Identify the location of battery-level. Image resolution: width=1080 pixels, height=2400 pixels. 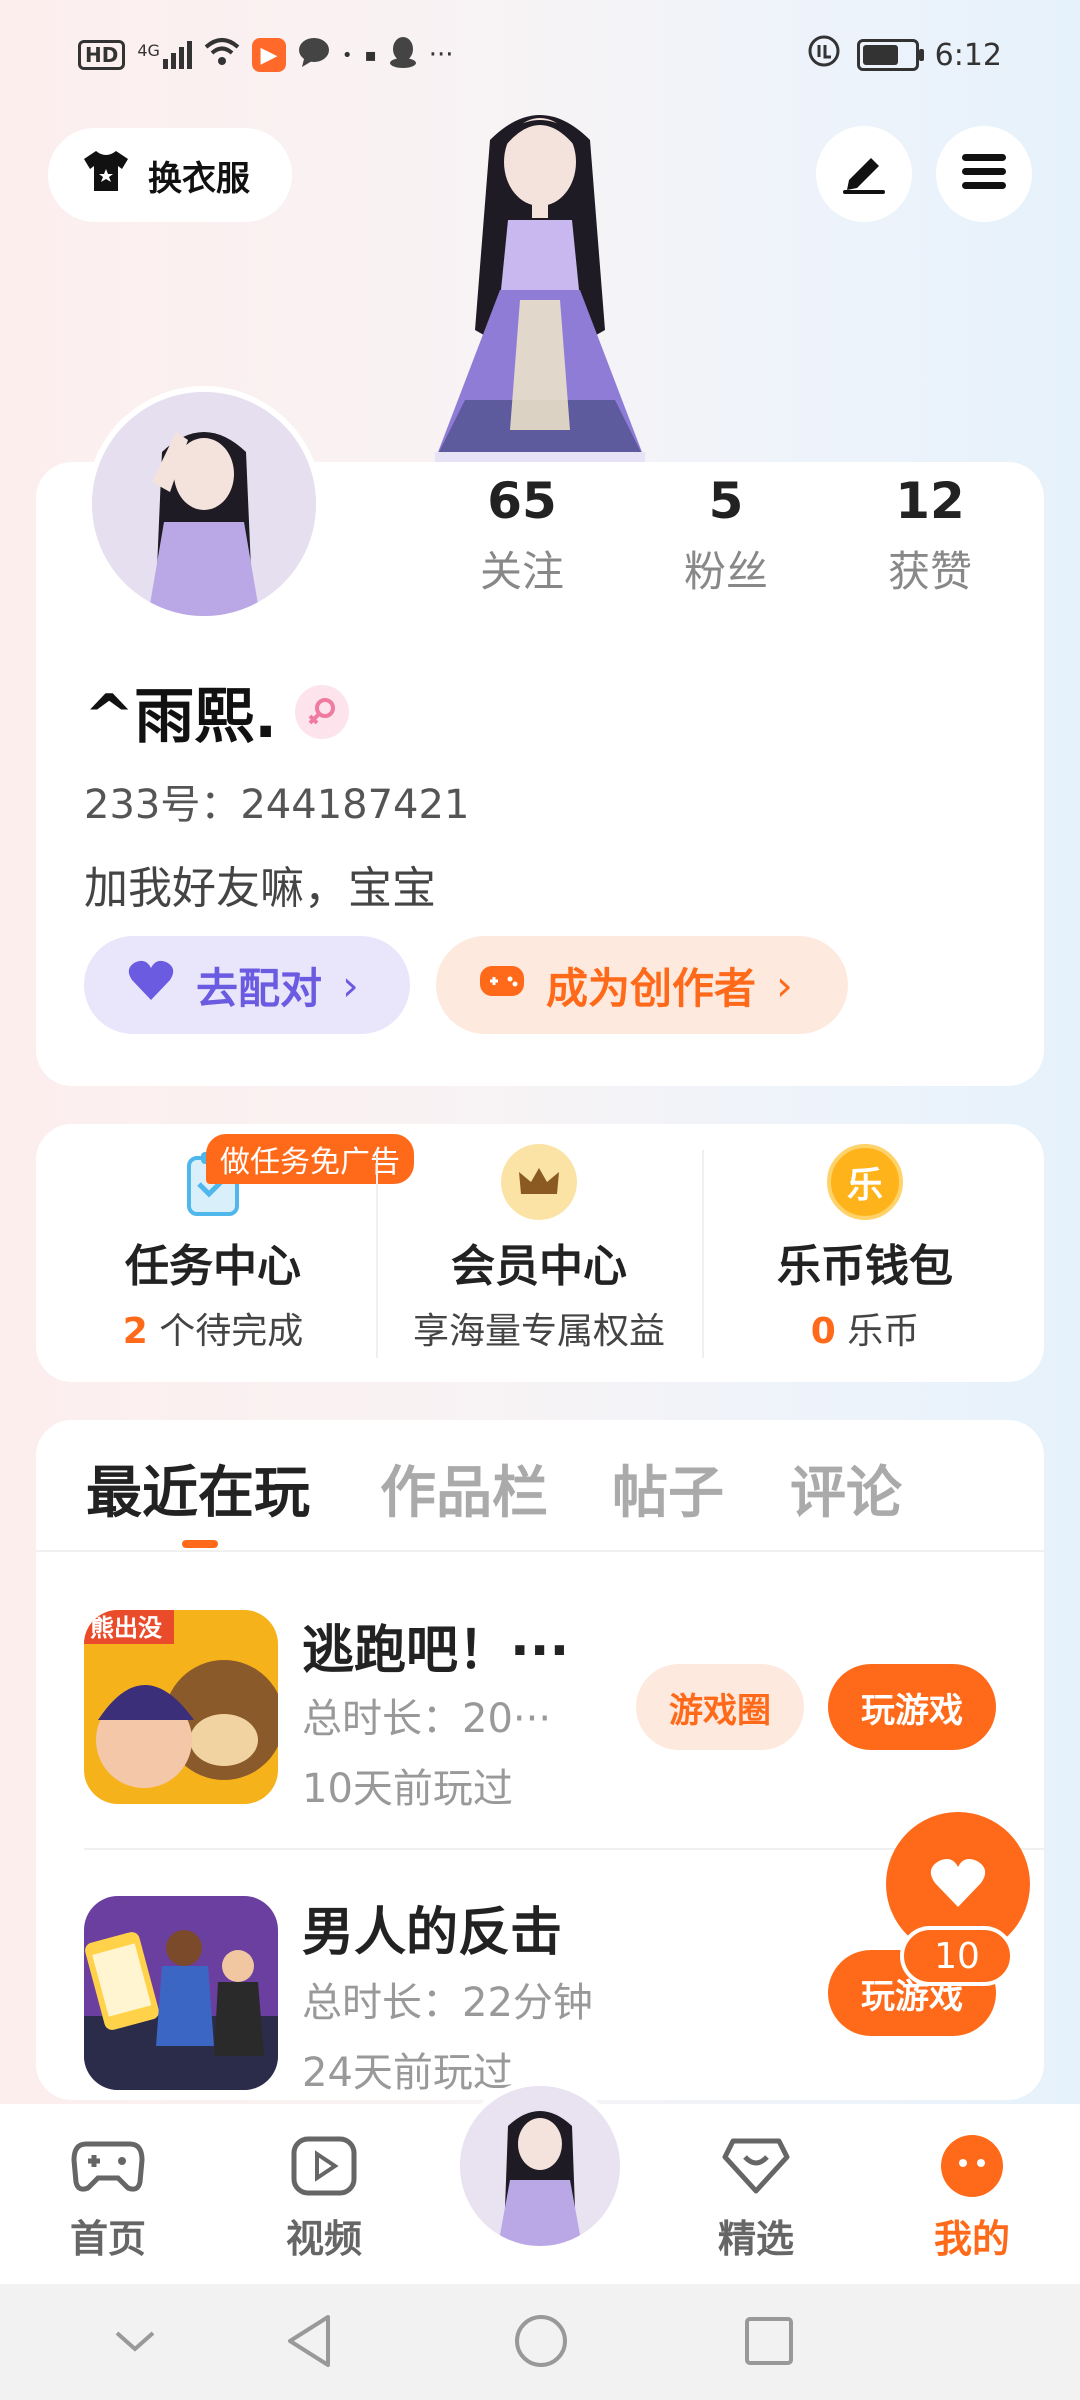
(880, 55).